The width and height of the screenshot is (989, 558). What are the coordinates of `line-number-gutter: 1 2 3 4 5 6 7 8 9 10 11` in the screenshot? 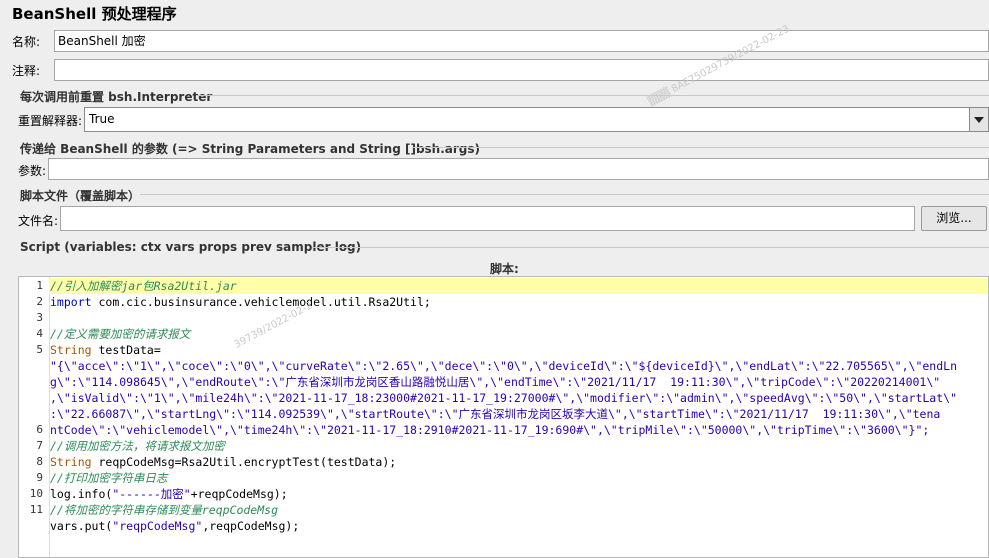 It's located at (34, 417).